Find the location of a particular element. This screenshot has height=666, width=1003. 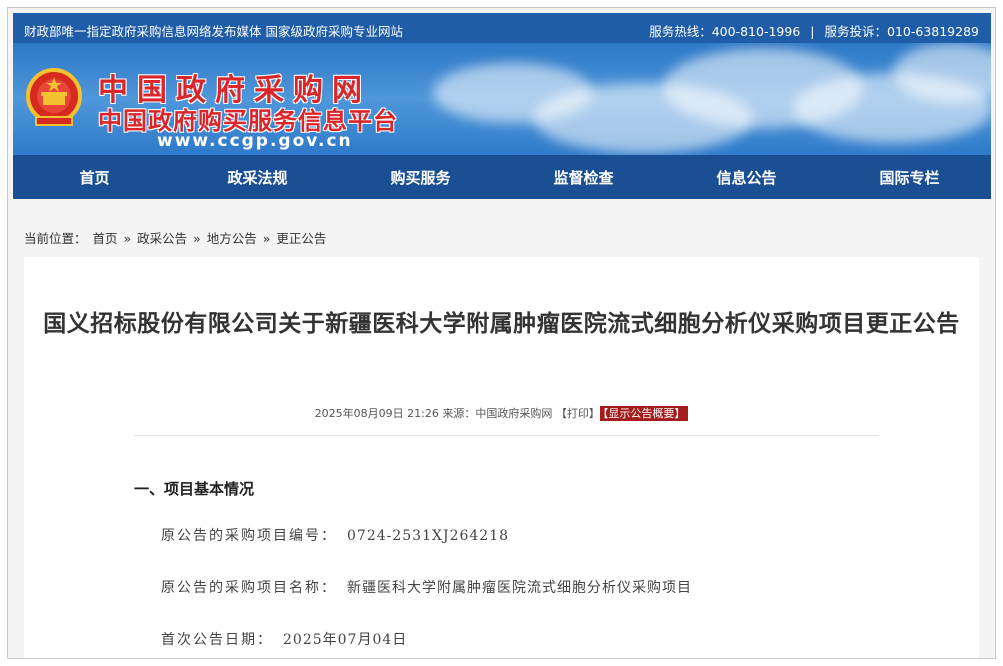

nav-item-international: 国际专栏 is located at coordinates (910, 177).